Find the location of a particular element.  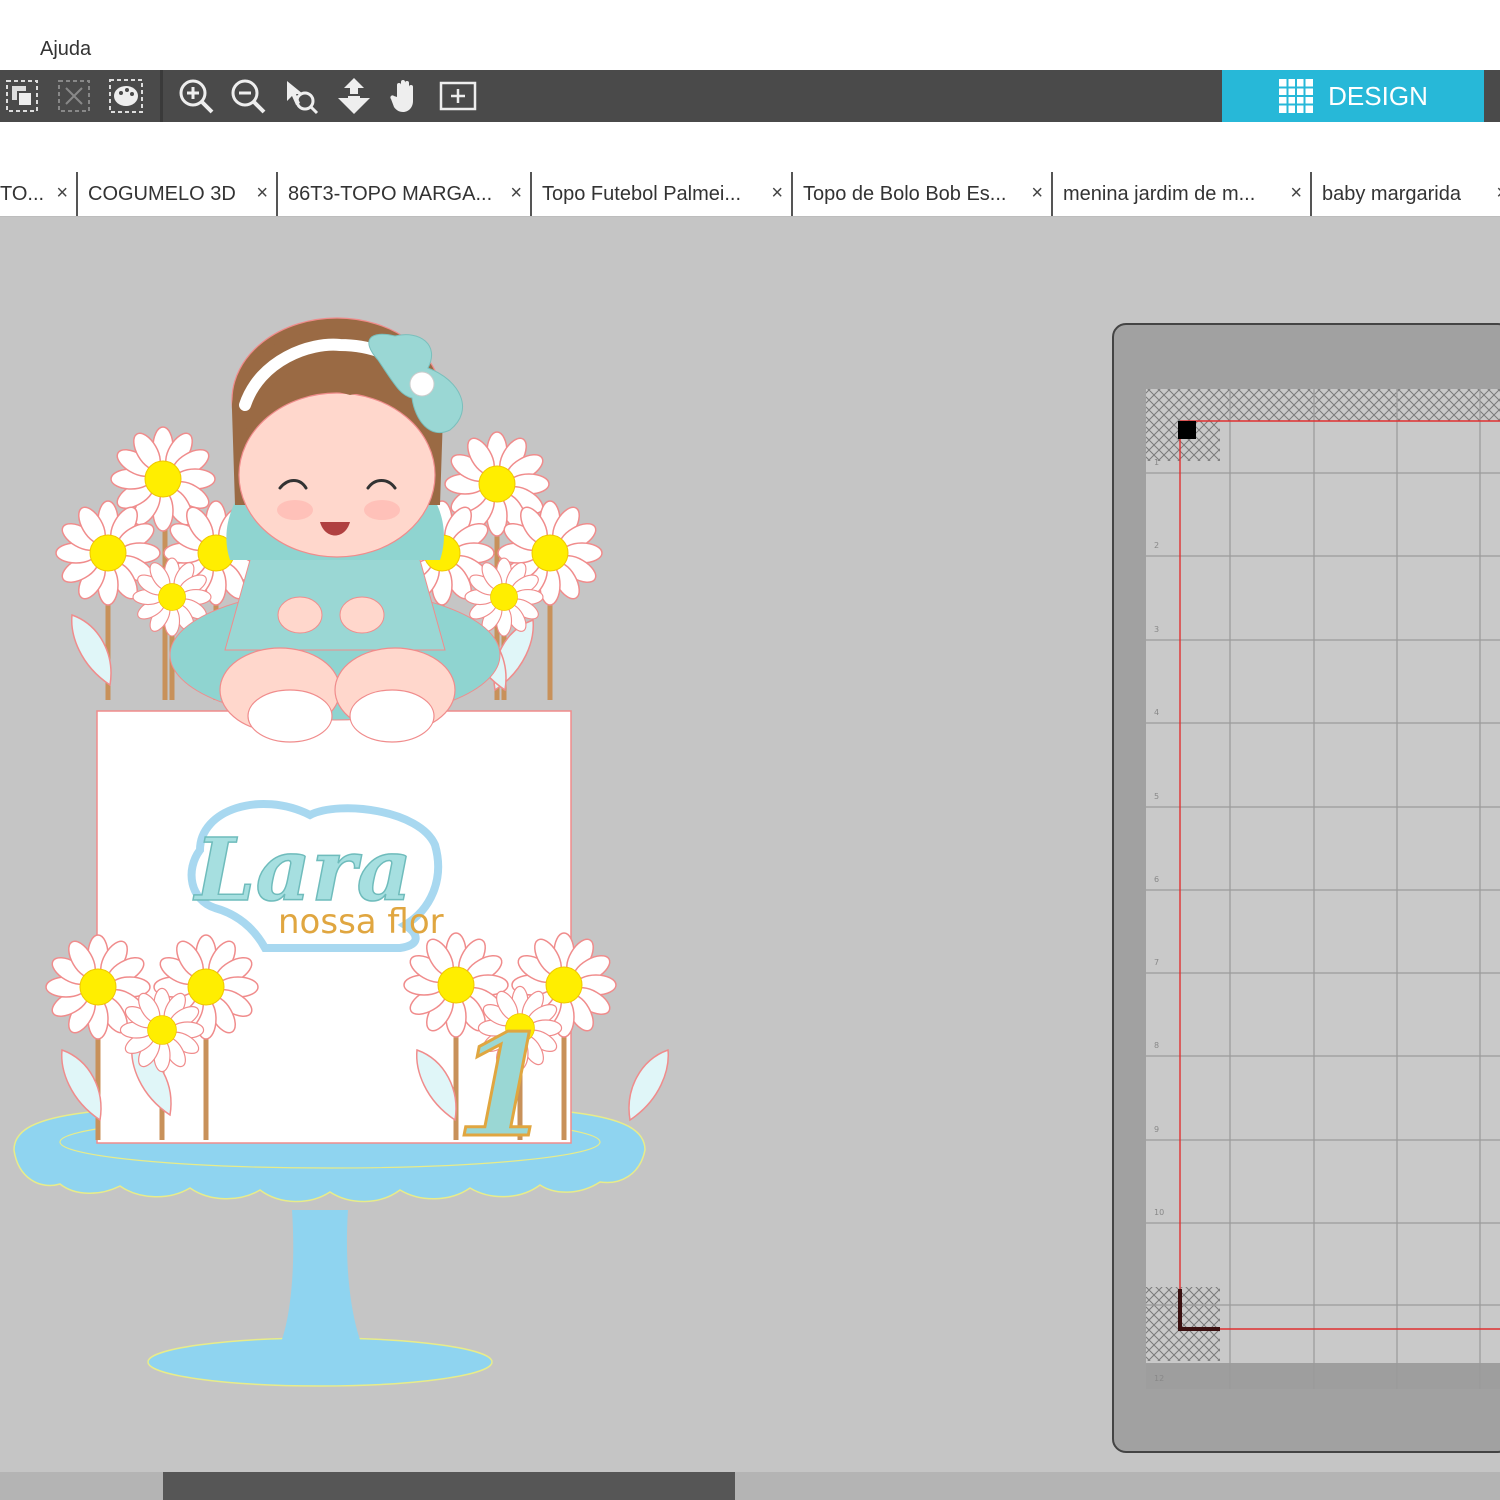

document-tab: Topo Futebol Palmei... × is located at coordinates (662, 194).